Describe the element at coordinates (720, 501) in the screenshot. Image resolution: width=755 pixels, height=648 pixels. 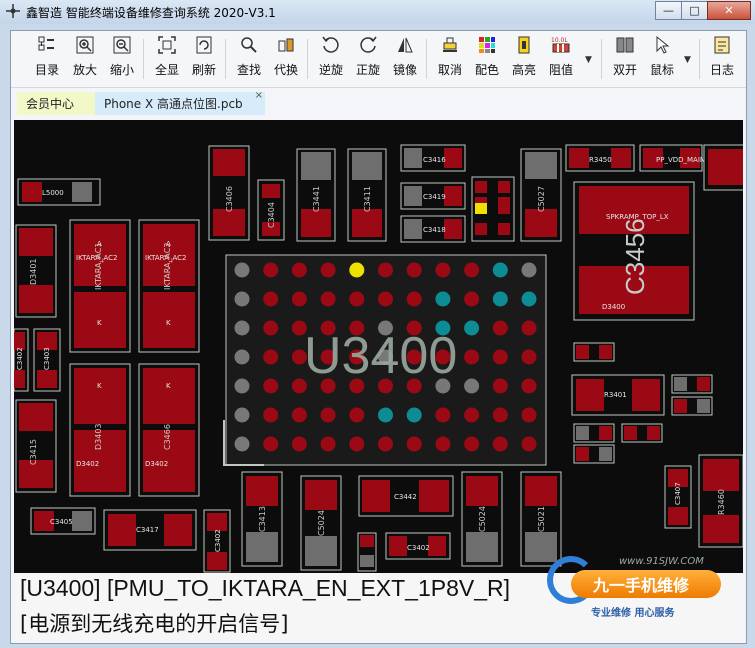
I see `component-c5024: R3460` at that location.